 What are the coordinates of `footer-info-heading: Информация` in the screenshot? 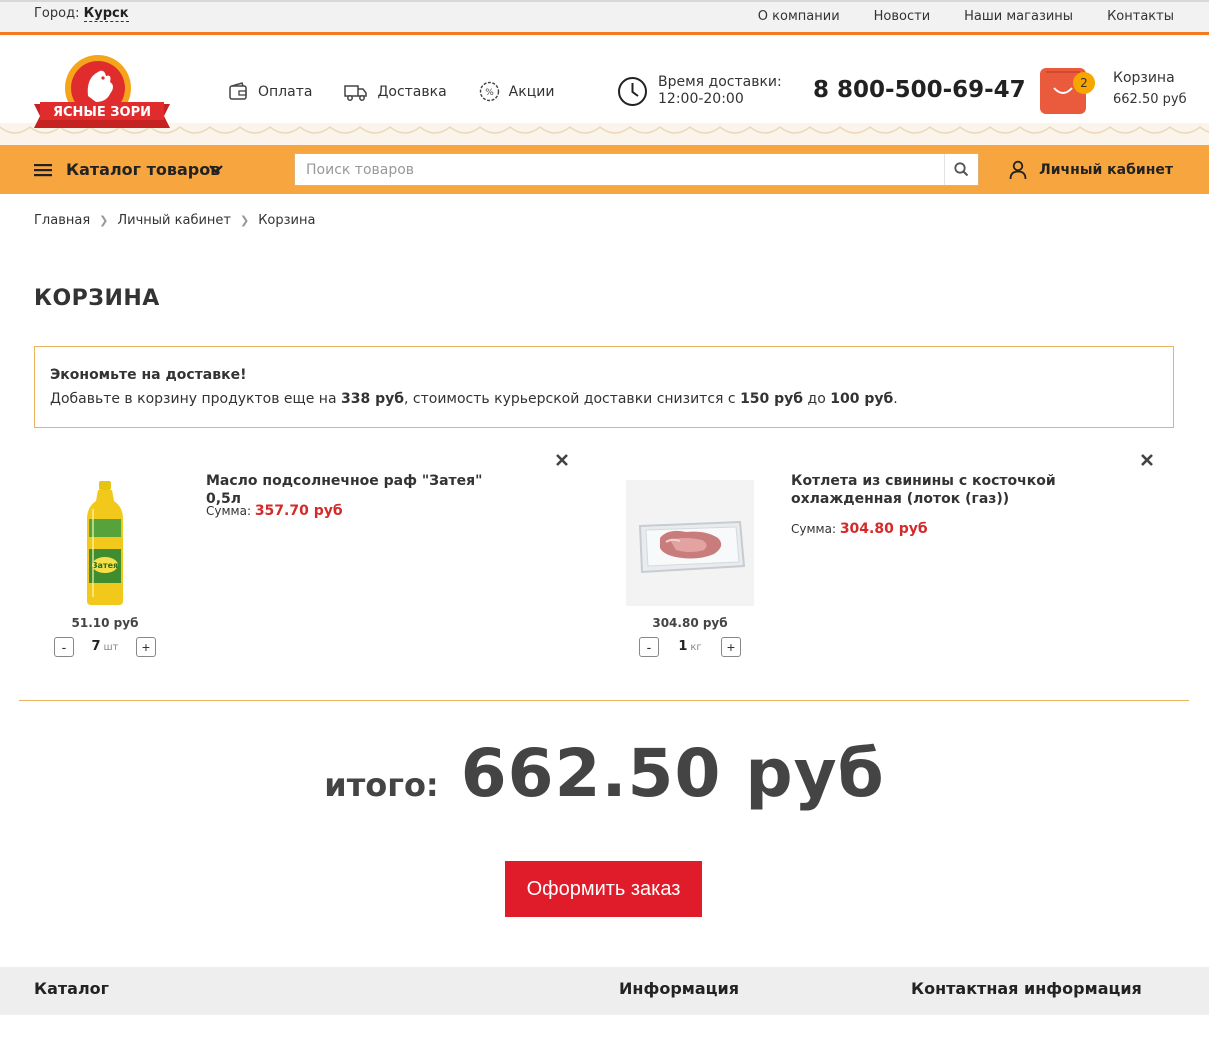 It's located at (679, 988).